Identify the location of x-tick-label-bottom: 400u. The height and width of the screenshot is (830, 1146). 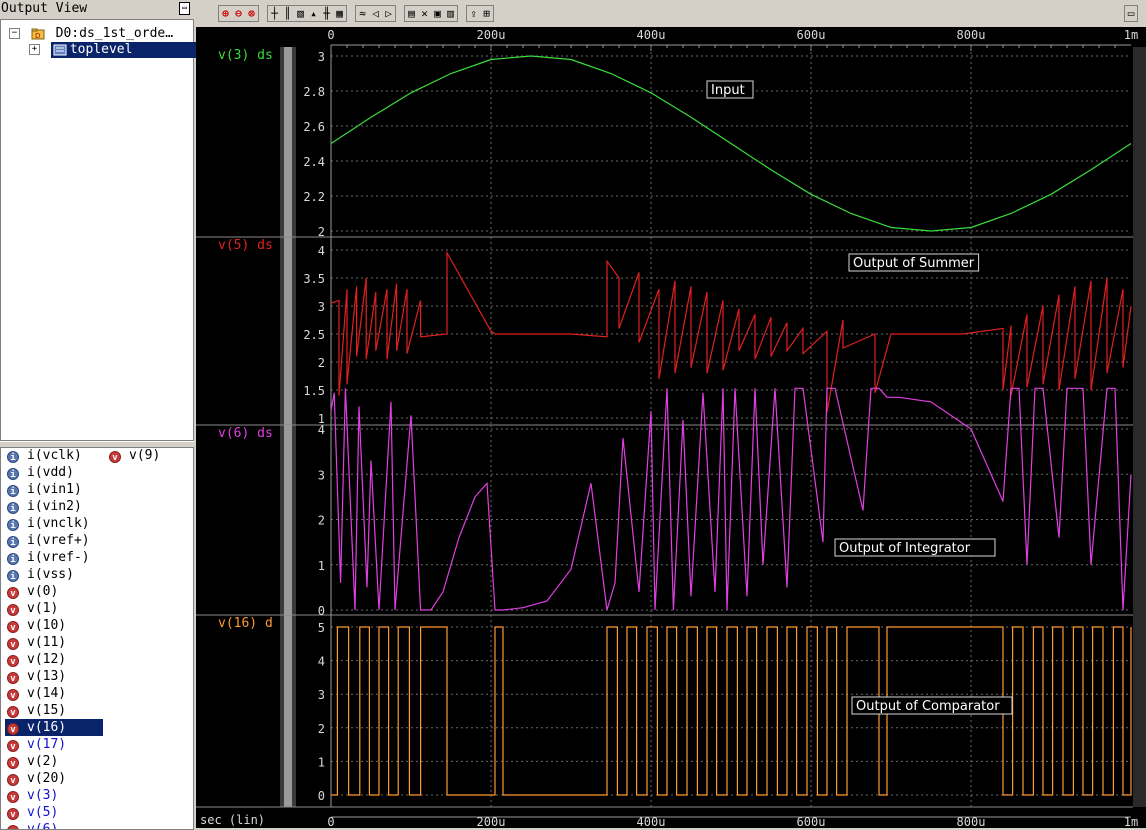
(651, 821).